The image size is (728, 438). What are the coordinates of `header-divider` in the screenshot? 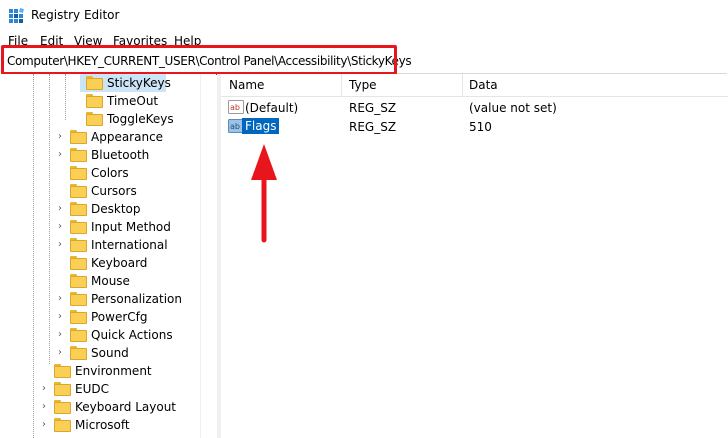 It's located at (474, 96).